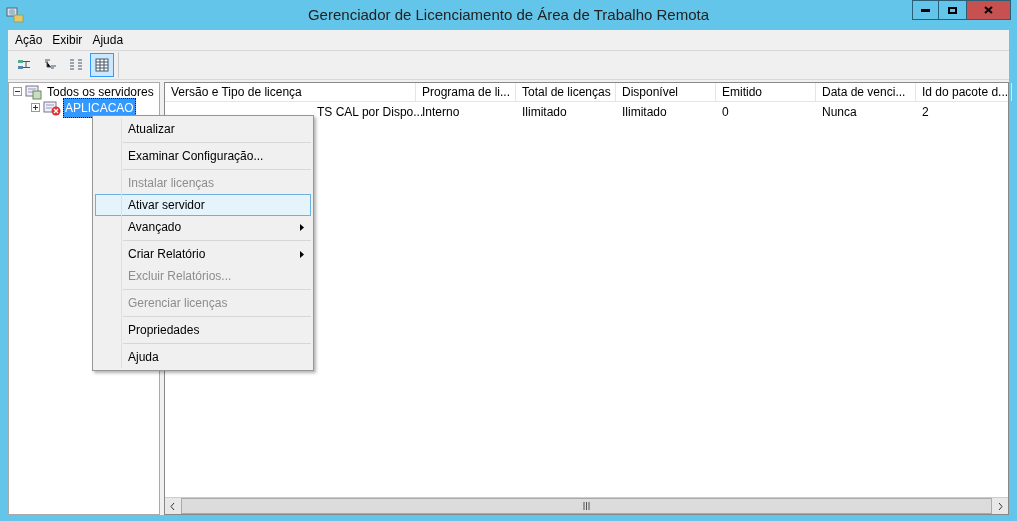  I want to click on column-header: Total de licenças, so click(566, 92).